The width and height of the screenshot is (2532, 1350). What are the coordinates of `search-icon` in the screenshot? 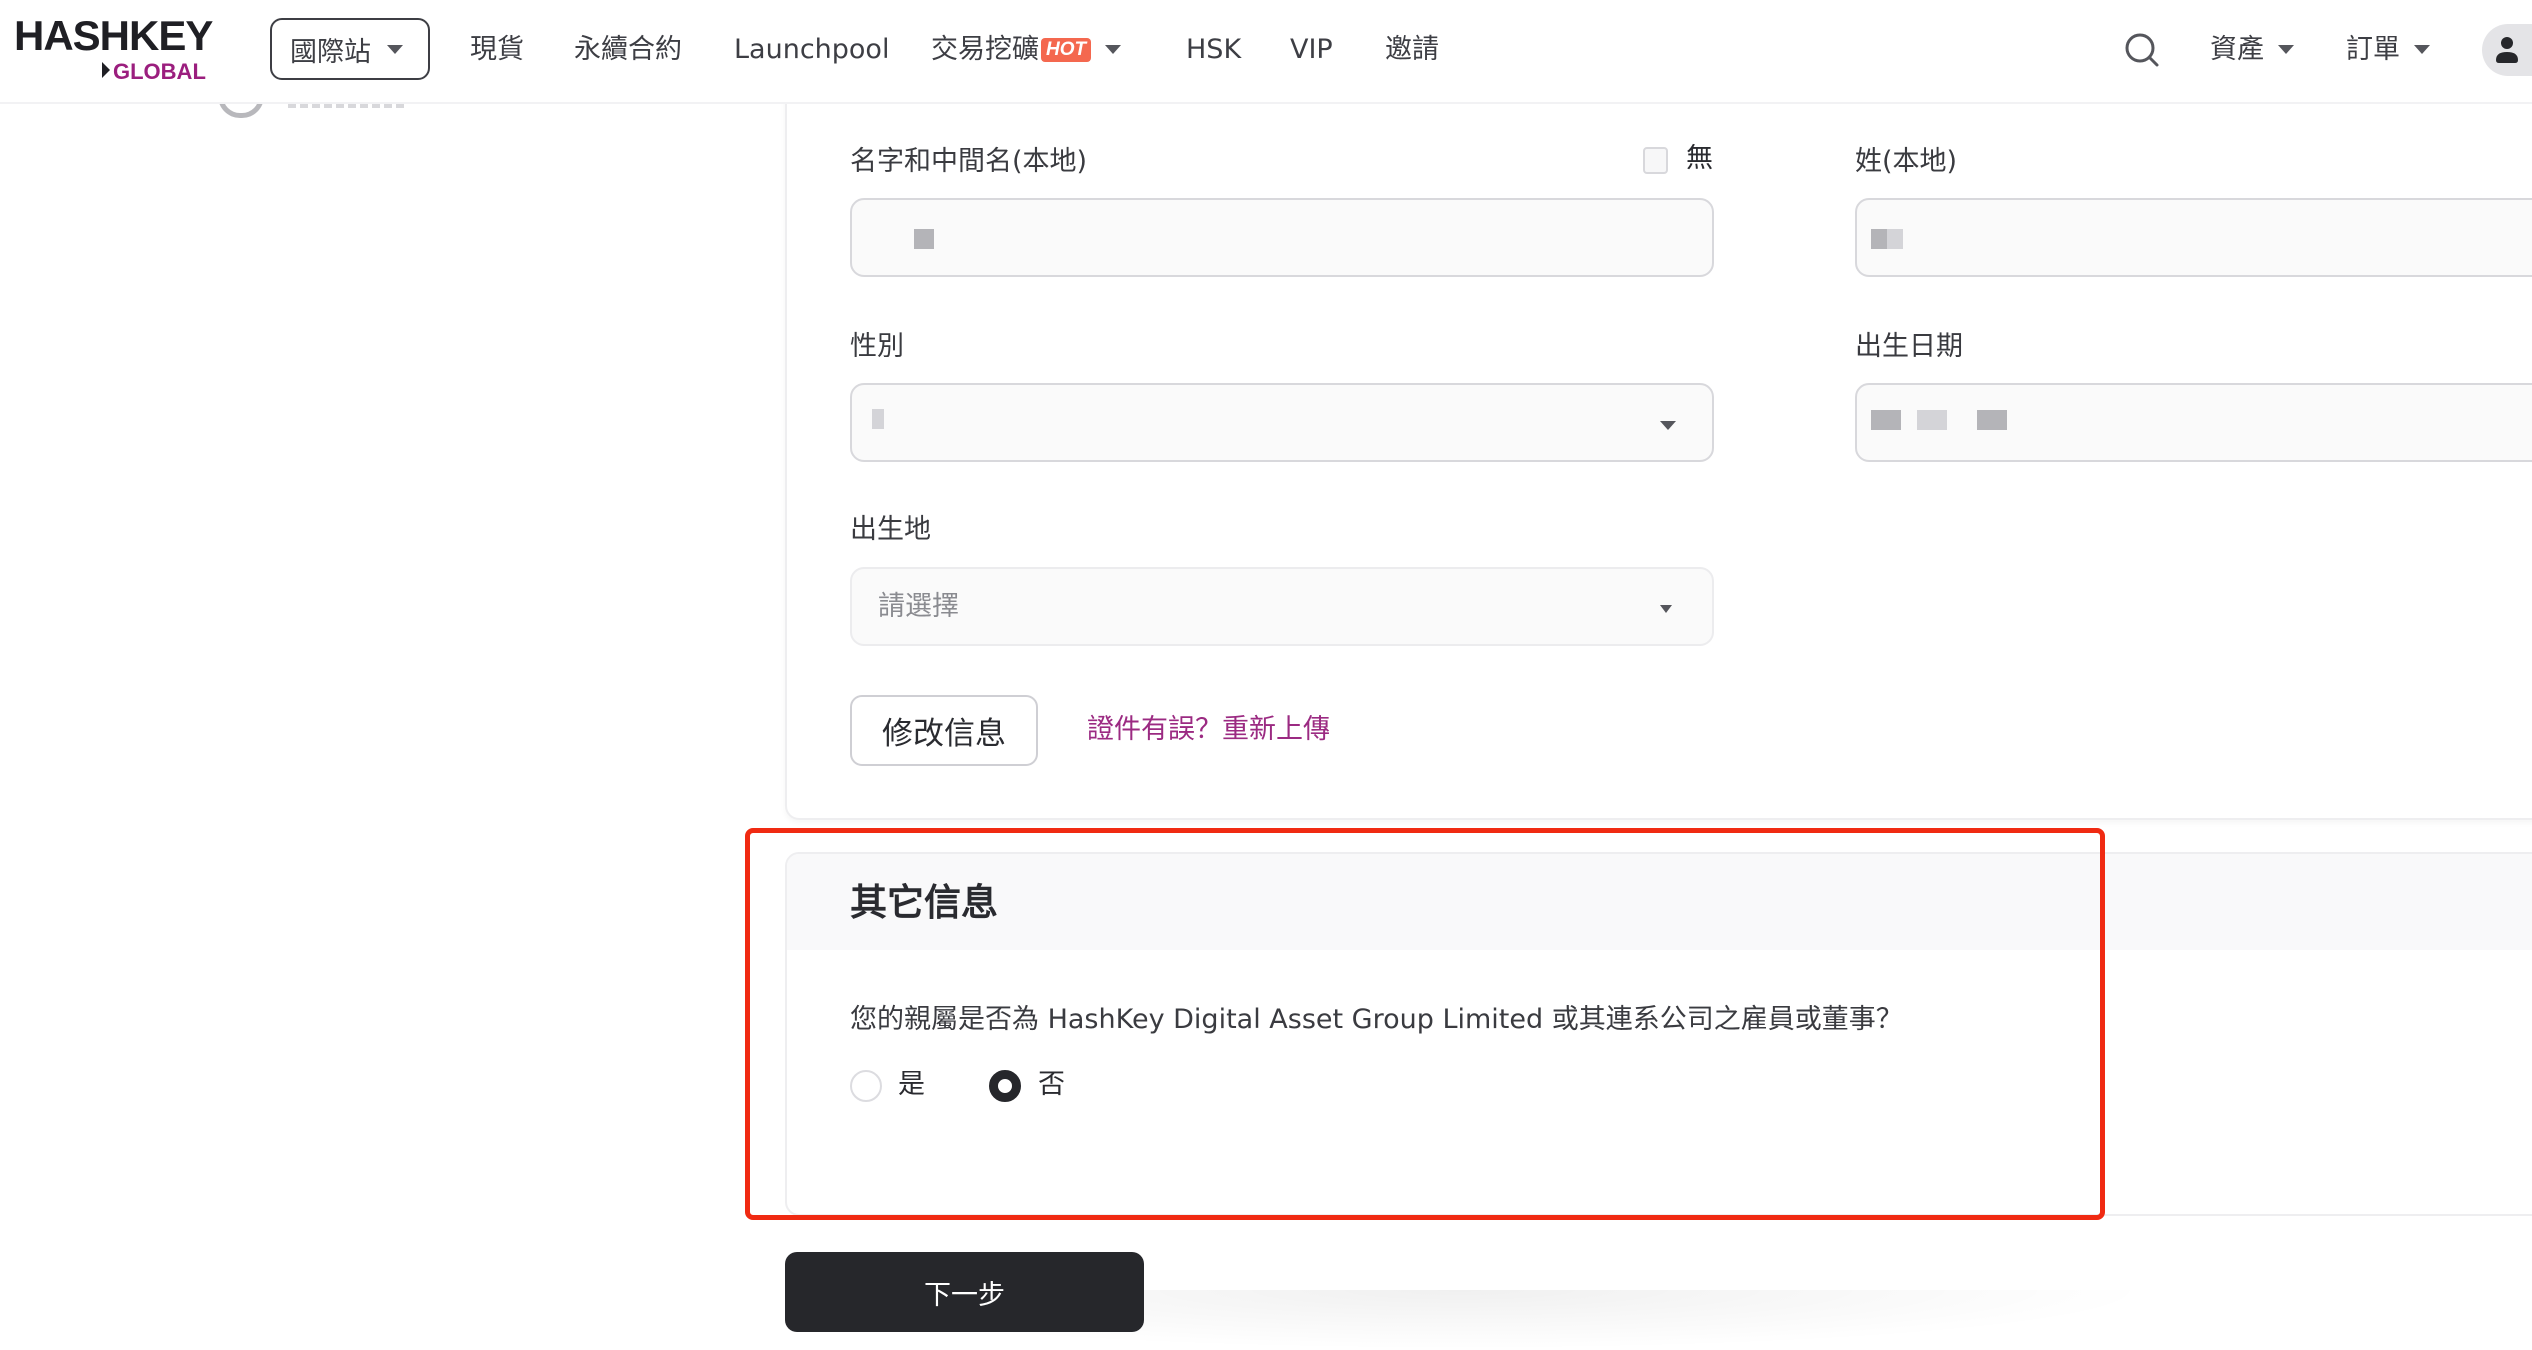 It's located at (2142, 50).